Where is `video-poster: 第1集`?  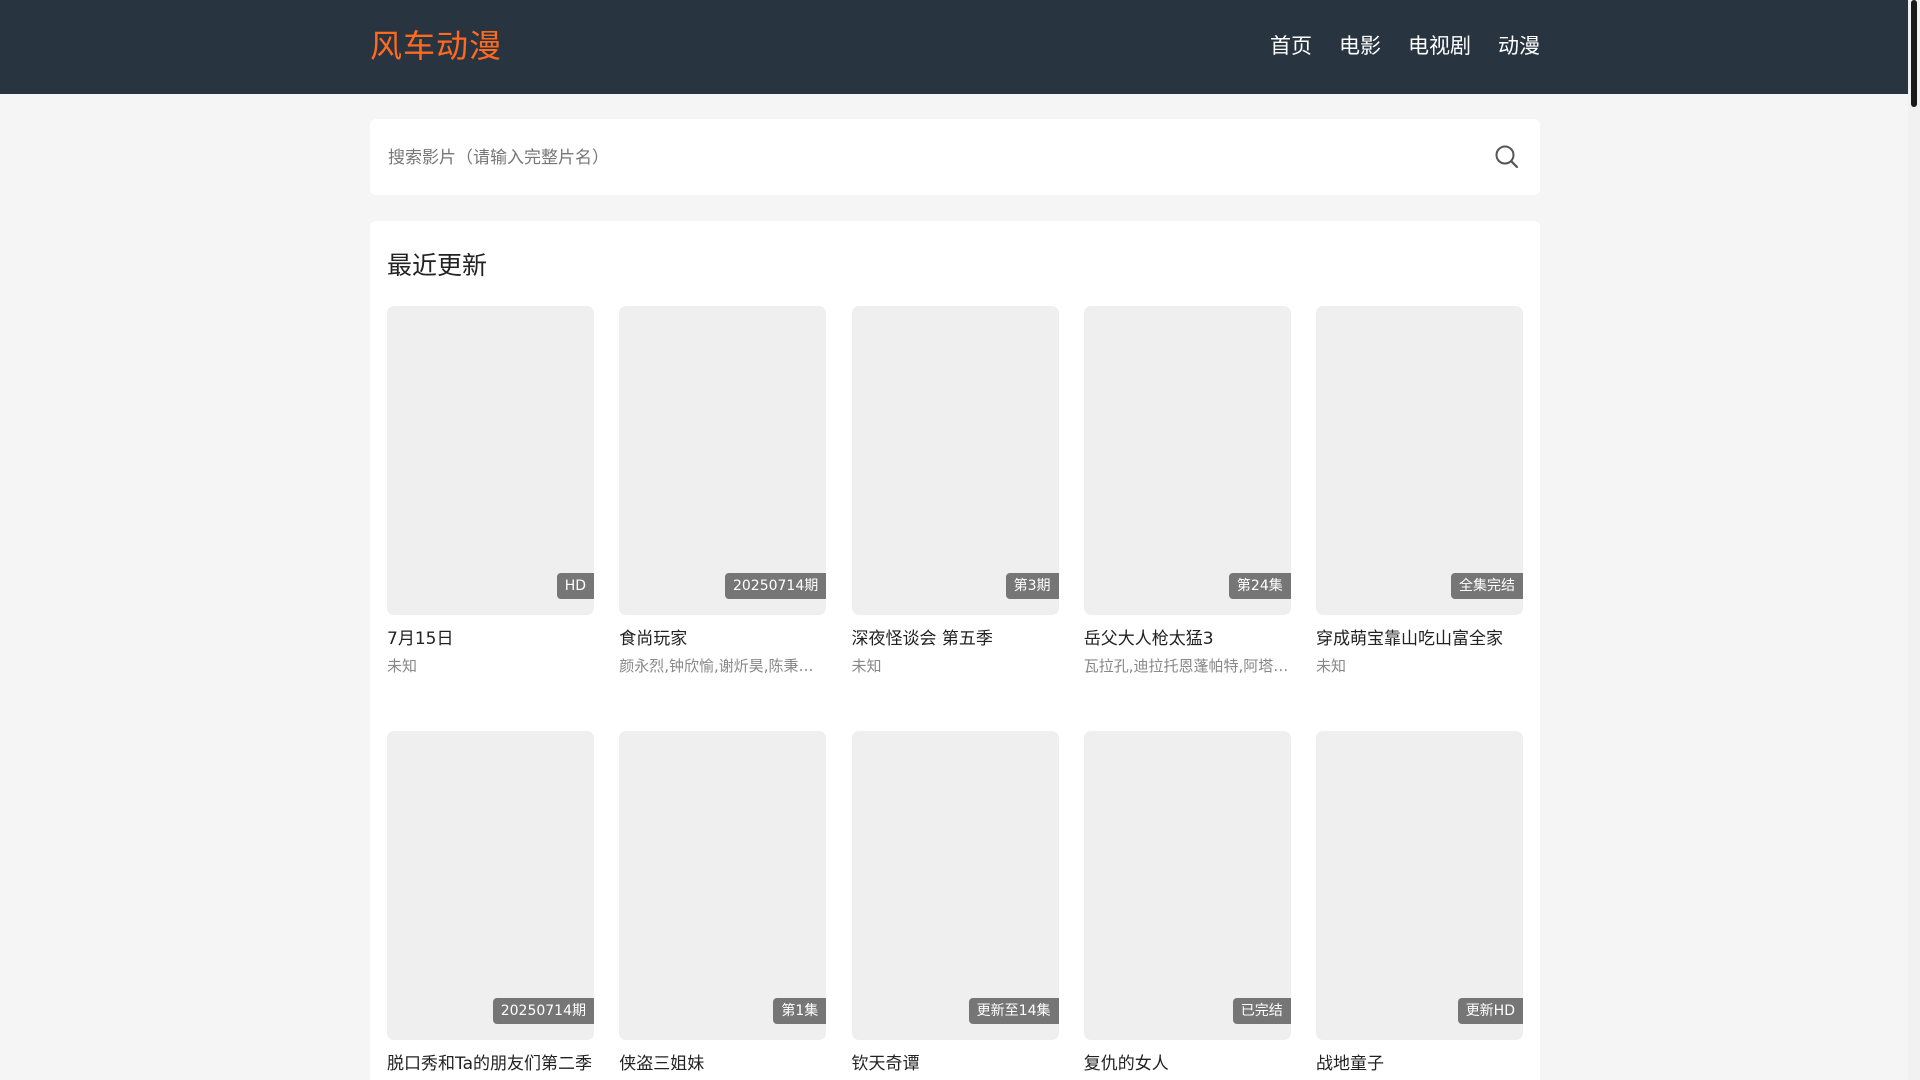 video-poster: 第1集 is located at coordinates (723, 885).